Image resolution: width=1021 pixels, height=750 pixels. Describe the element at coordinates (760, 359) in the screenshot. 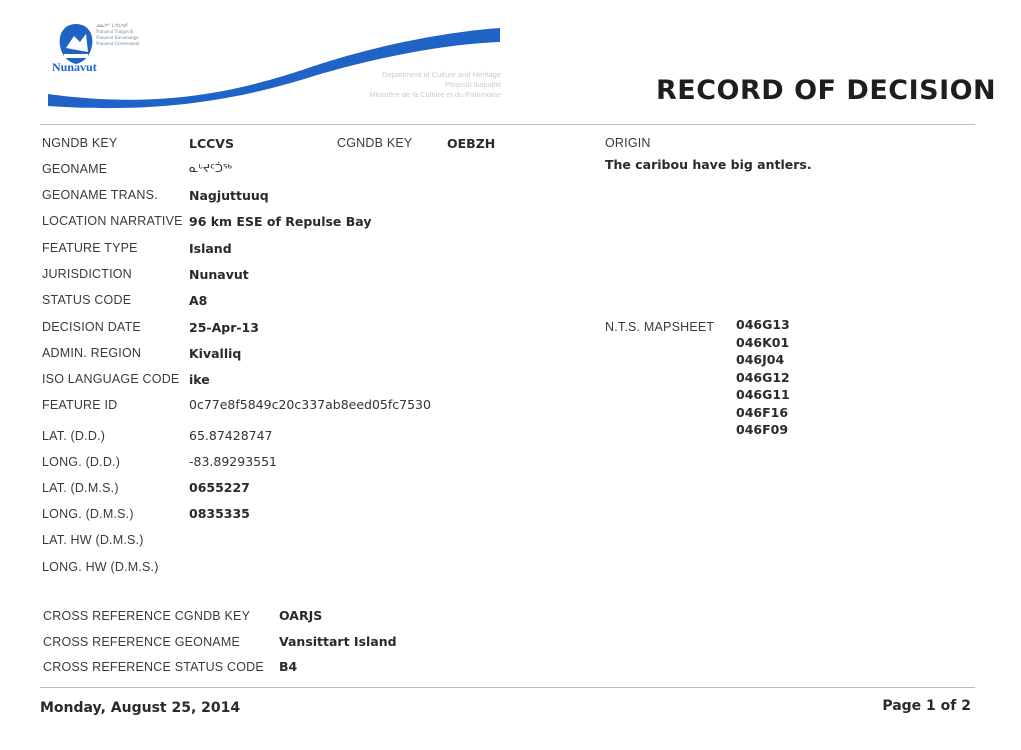

I see `nts-mapsheet-item: 046J04` at that location.